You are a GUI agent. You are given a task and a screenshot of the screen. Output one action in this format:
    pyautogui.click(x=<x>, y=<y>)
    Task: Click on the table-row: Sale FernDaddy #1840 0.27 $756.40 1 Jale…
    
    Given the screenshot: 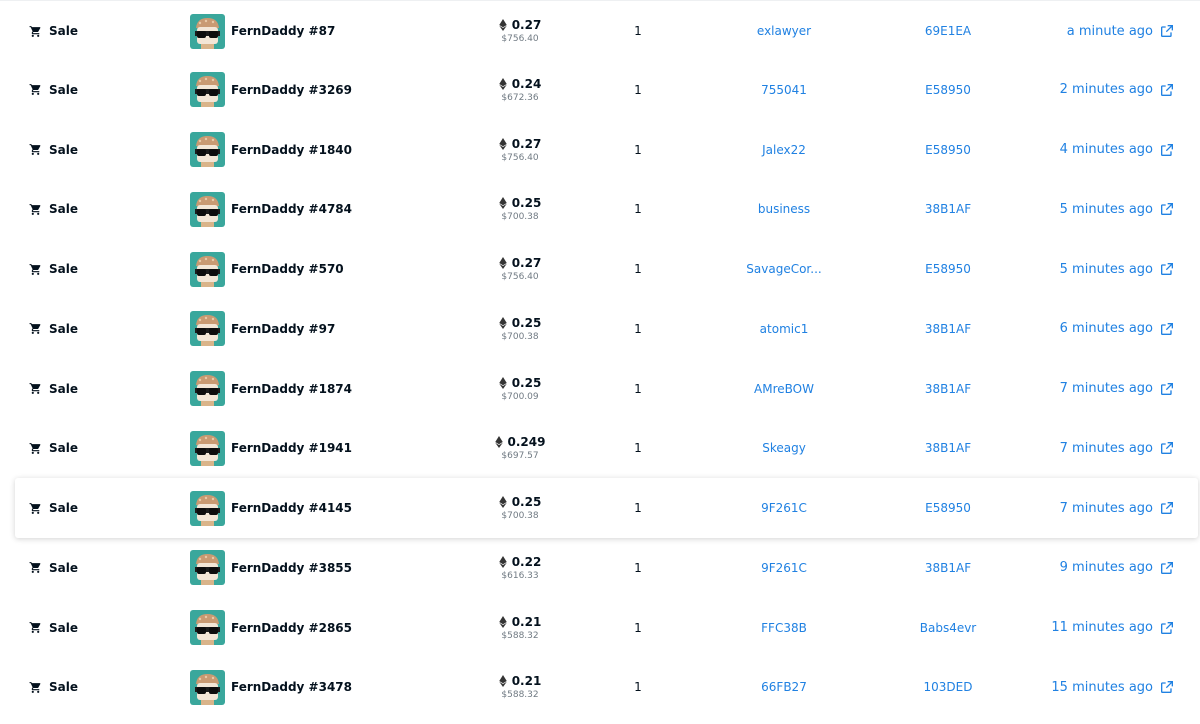 What is the action you would take?
    pyautogui.click(x=600, y=150)
    